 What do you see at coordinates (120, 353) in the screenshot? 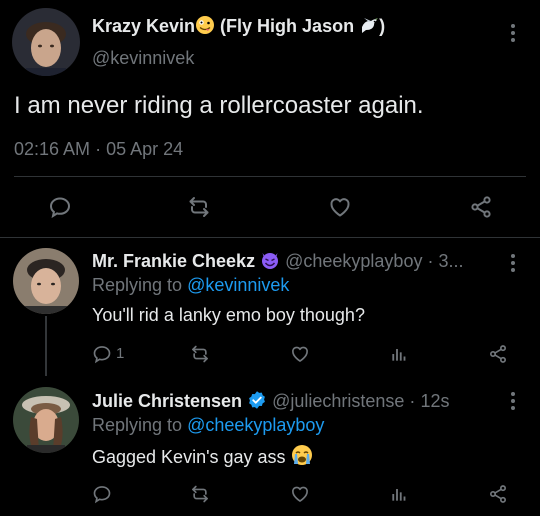
I see `reply-count: 1` at bounding box center [120, 353].